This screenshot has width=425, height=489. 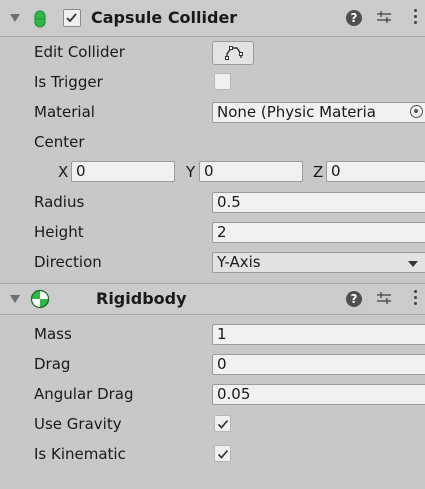 I want to click on component-divider, so click(x=212, y=280).